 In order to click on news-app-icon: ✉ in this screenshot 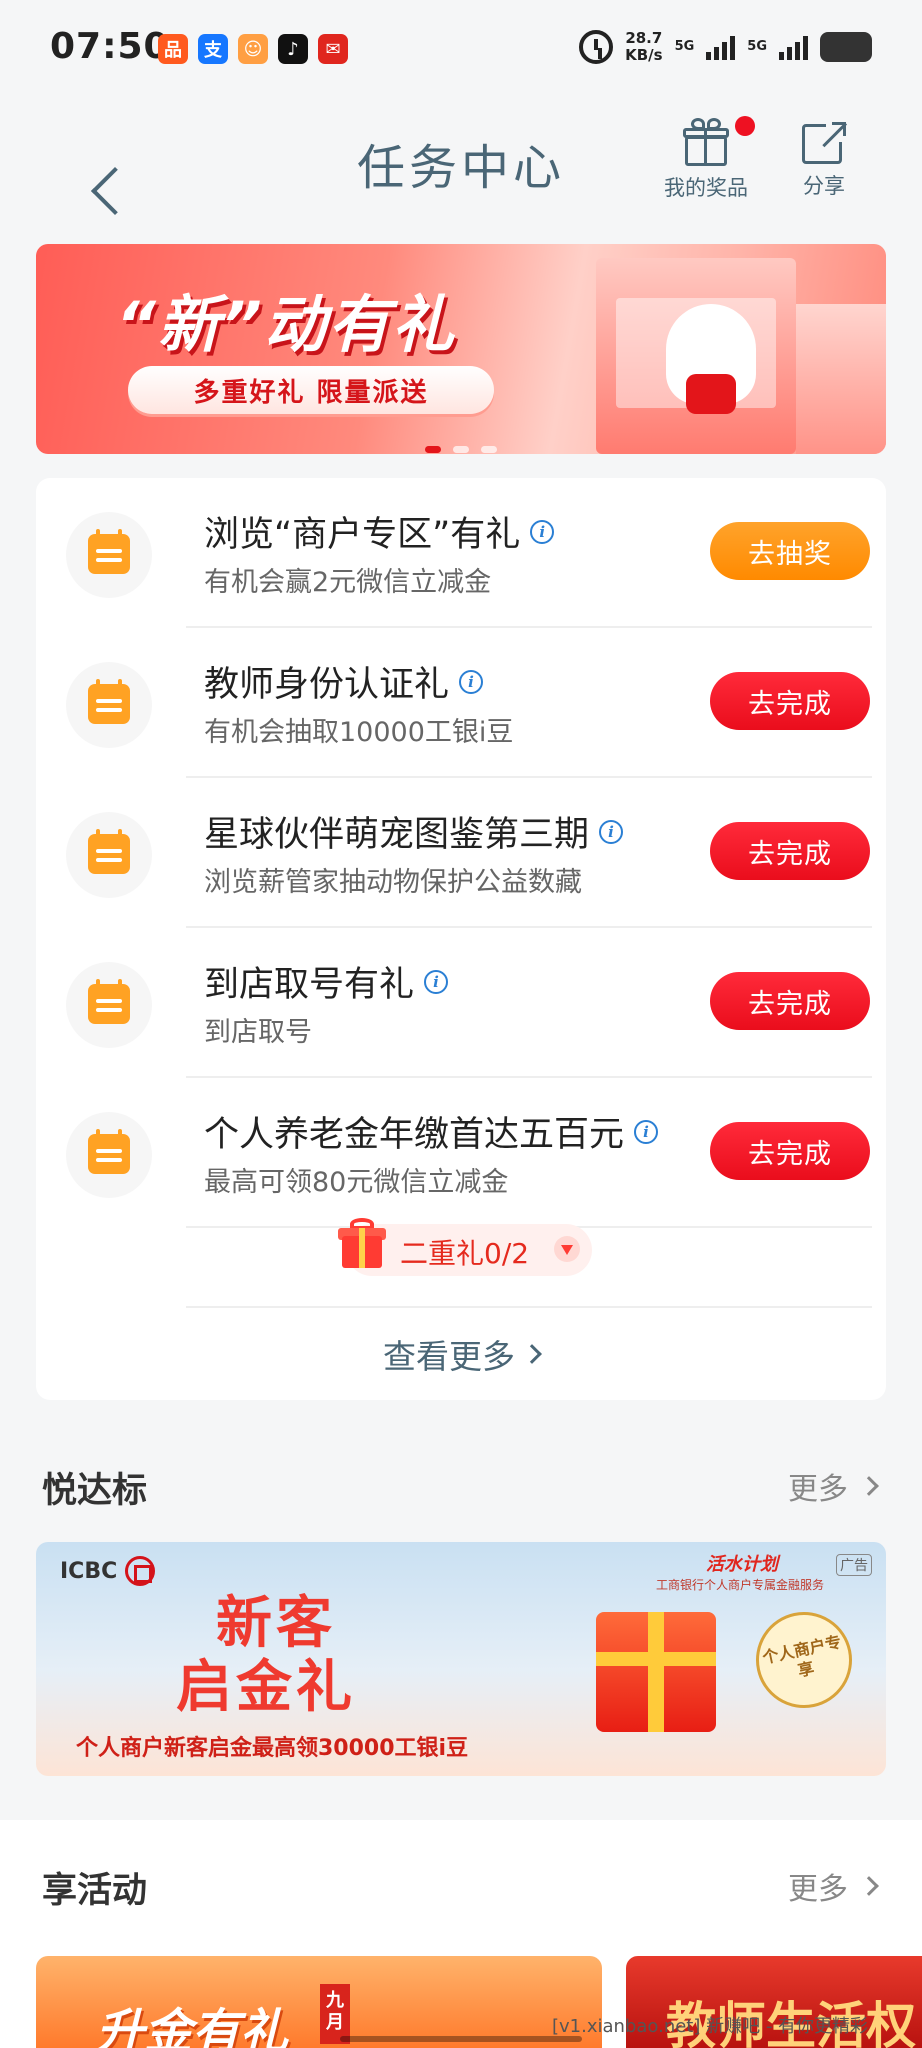, I will do `click(333, 49)`.